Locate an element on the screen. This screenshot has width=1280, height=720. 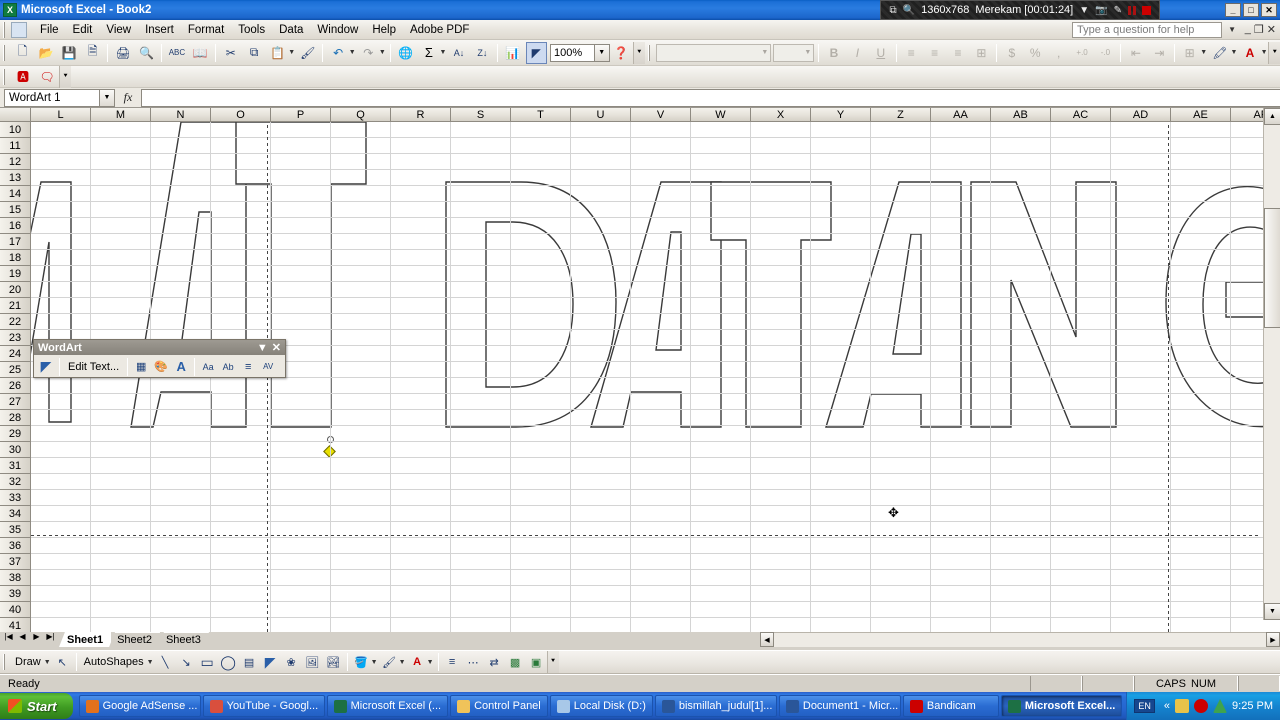
print-preview-icon: 🔍 is located at coordinates (146, 53).